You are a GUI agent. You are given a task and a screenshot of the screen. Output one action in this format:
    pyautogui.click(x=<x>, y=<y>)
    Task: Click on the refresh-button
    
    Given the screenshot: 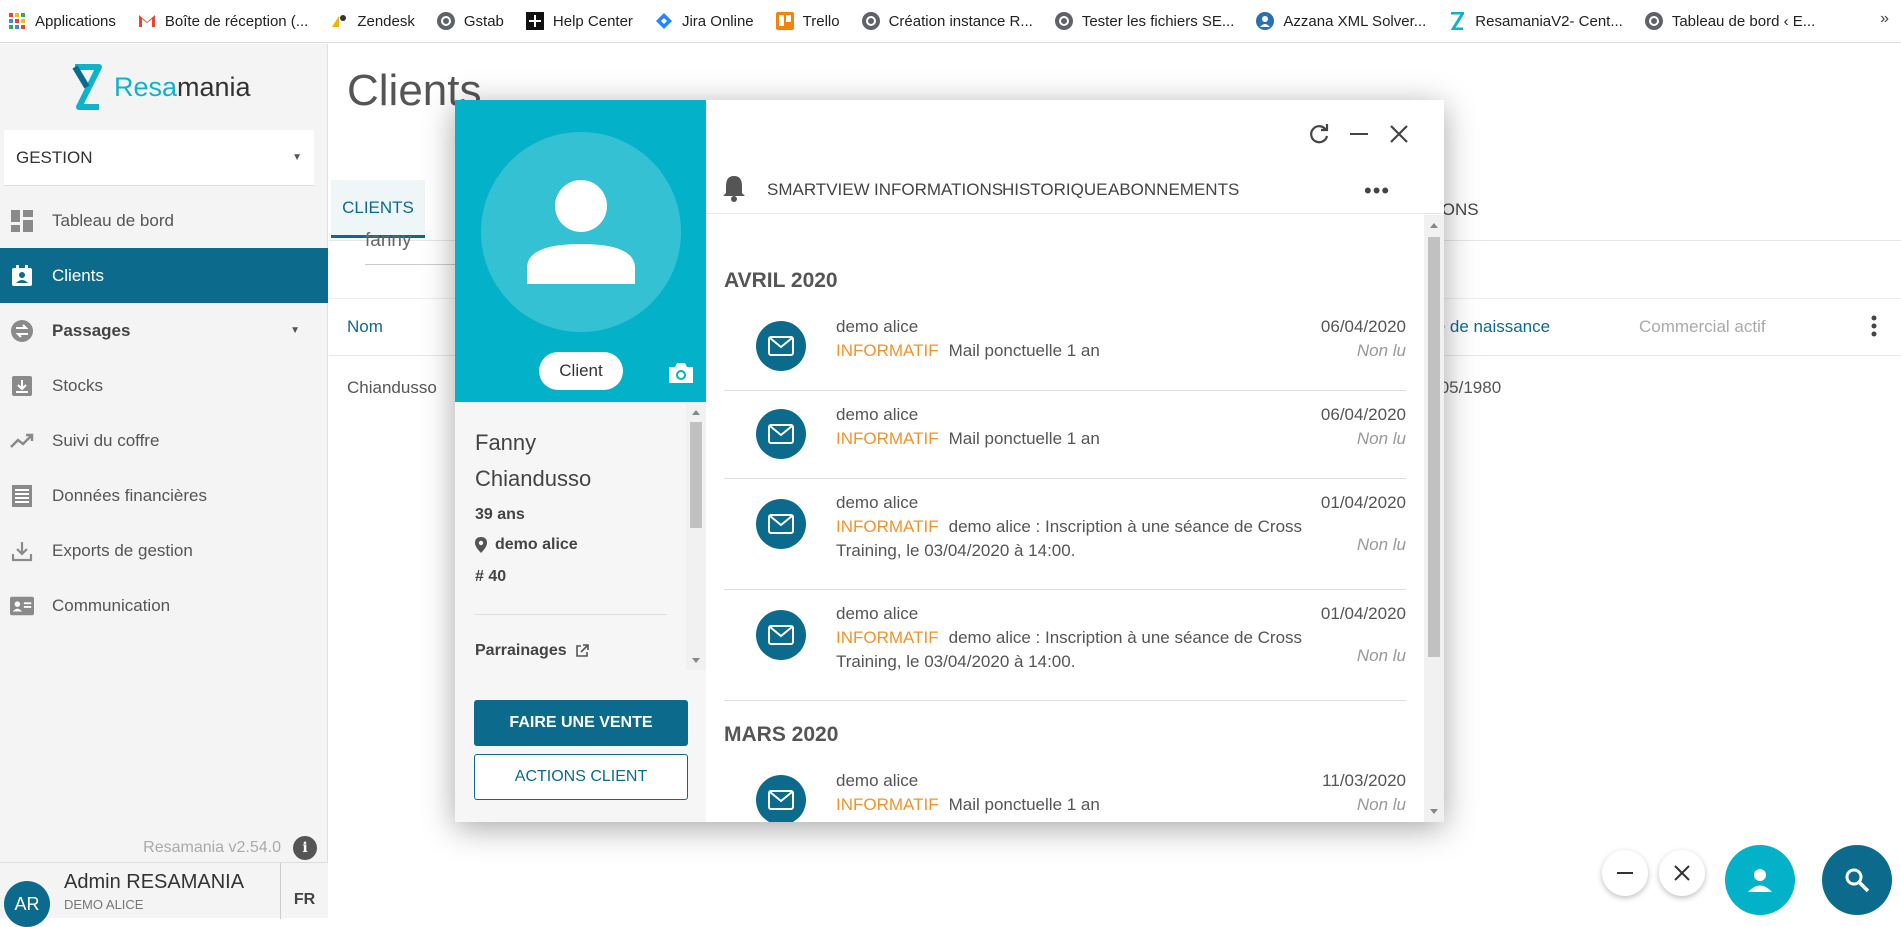 What is the action you would take?
    pyautogui.click(x=1319, y=134)
    